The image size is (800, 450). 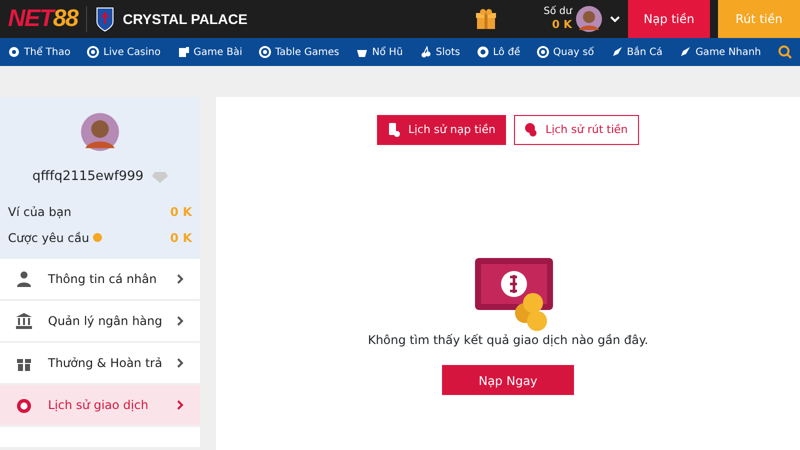 I want to click on wallet-label: Ví của bạn, so click(x=40, y=212).